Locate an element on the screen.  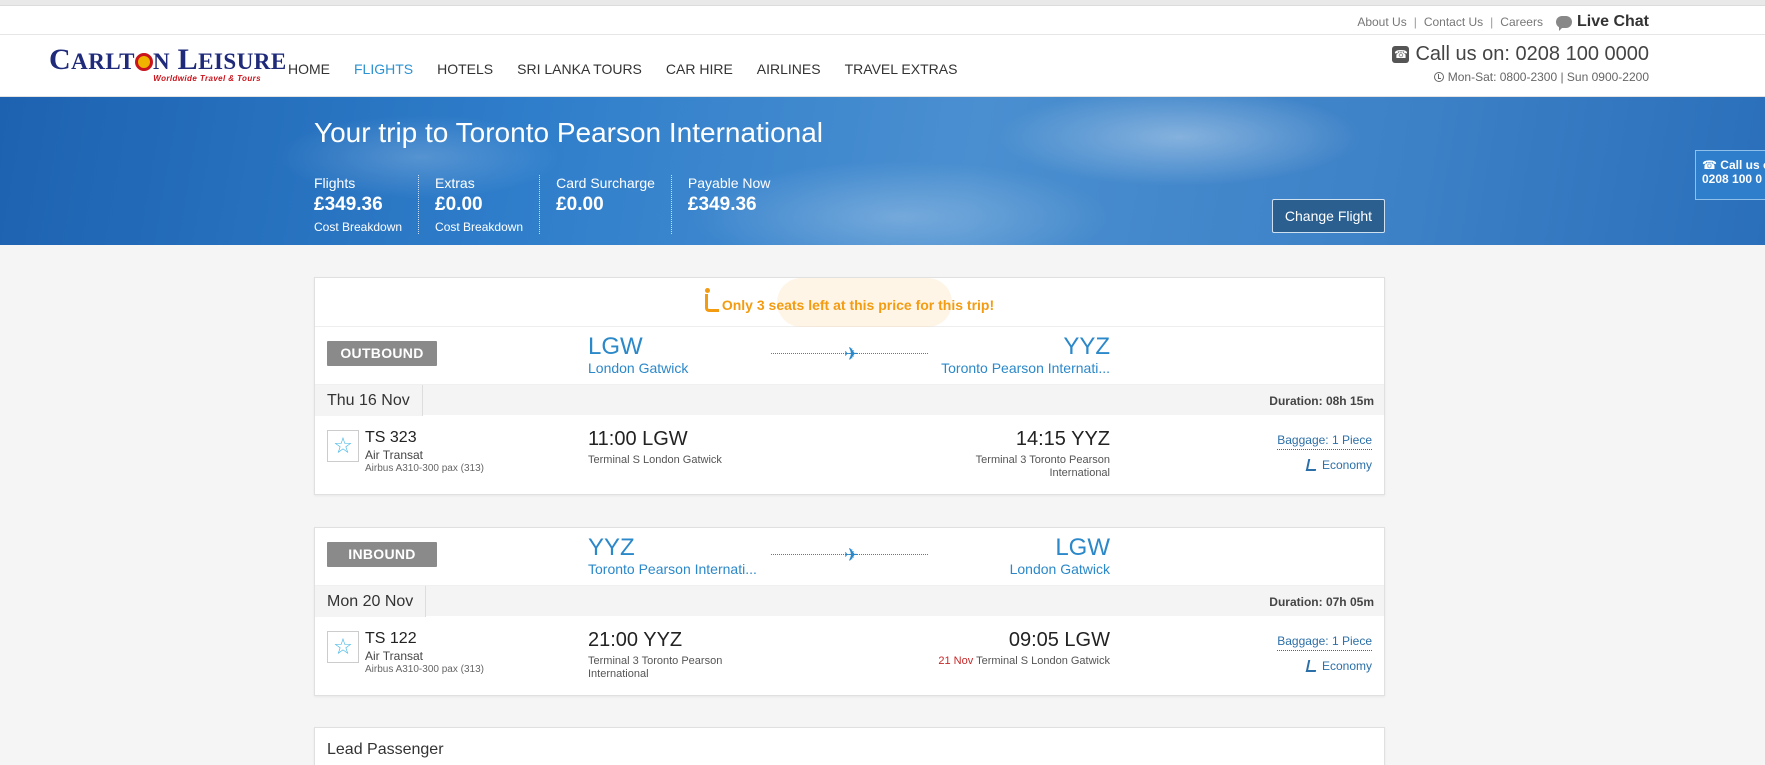
plane-icon: ✈ is located at coordinates (852, 555).